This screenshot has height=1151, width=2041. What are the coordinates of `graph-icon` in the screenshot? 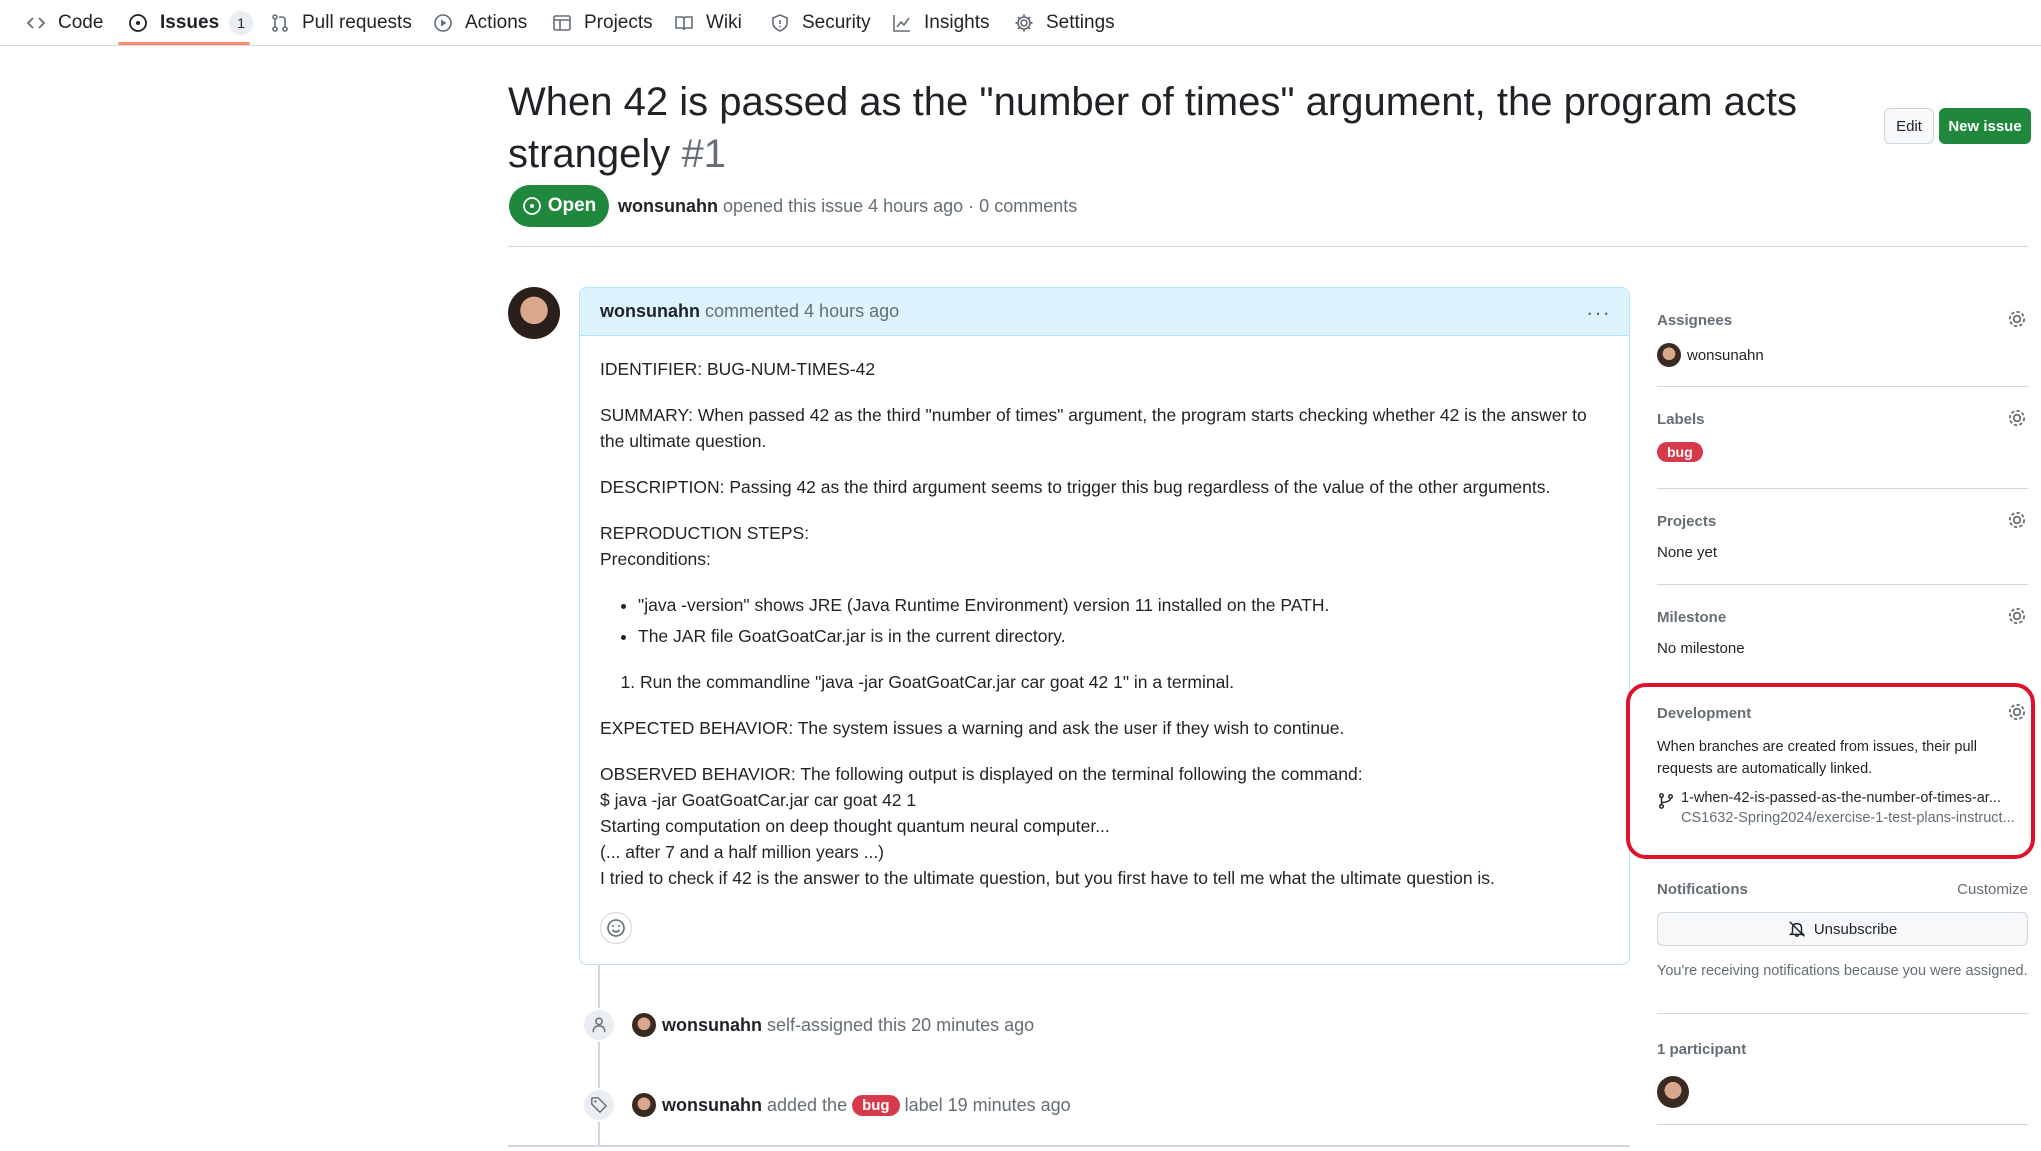 It's located at (901, 23).